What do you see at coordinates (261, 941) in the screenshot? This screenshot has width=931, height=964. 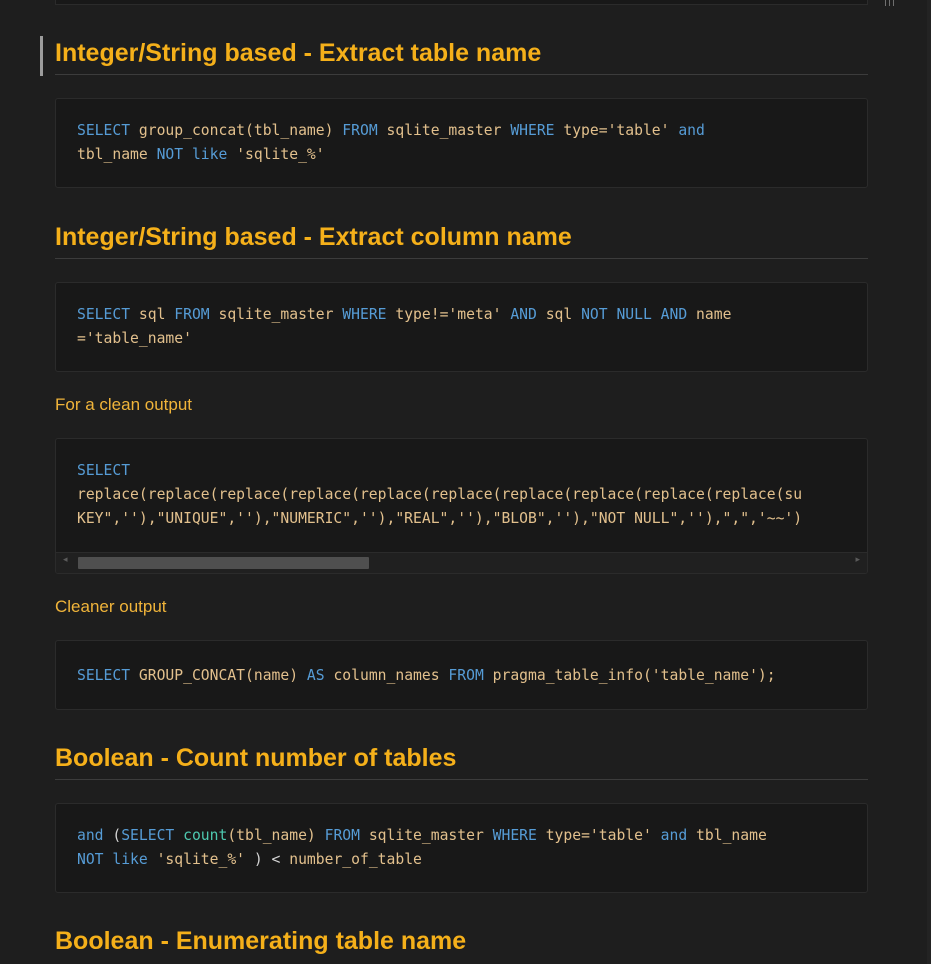 I see `heading-enumerating-table-name: Boolean - Enumerating table name` at bounding box center [261, 941].